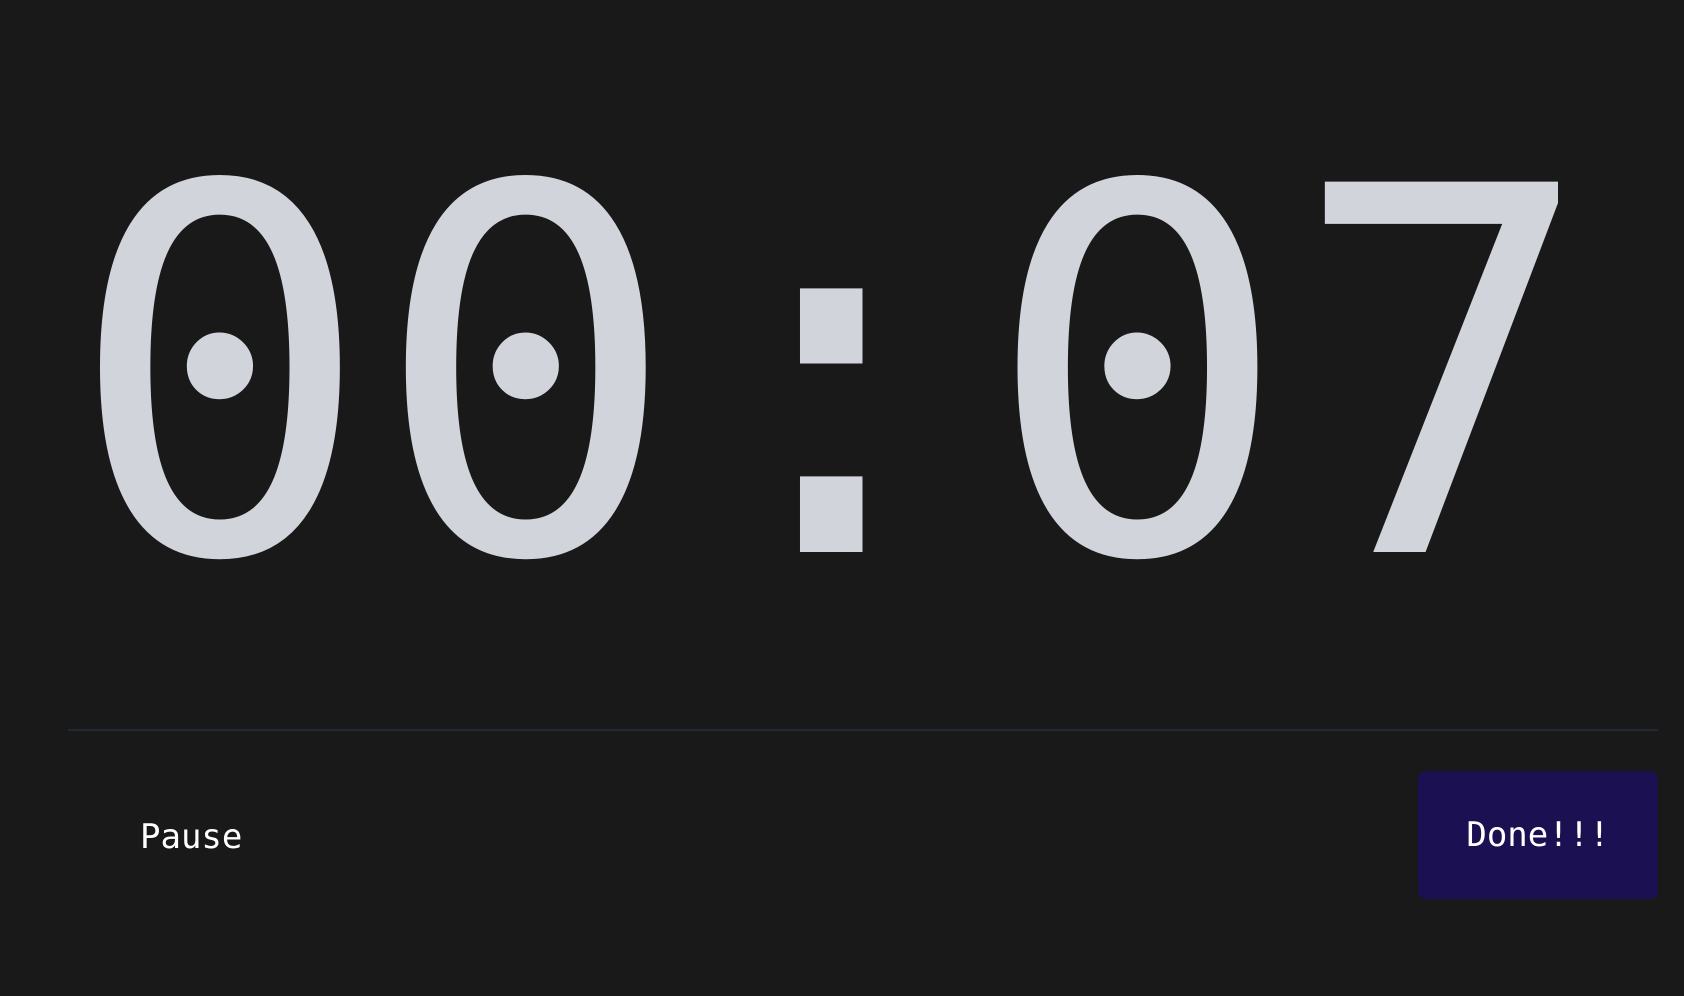  I want to click on pause-button: Pause, so click(191, 837).